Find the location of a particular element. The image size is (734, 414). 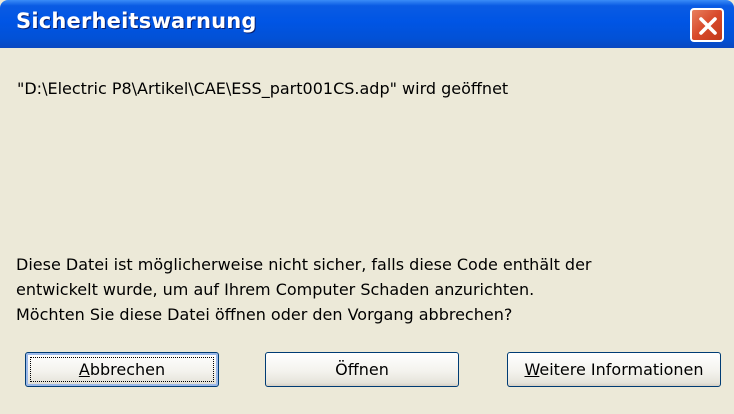

focus-rectangle is located at coordinates (122, 369).